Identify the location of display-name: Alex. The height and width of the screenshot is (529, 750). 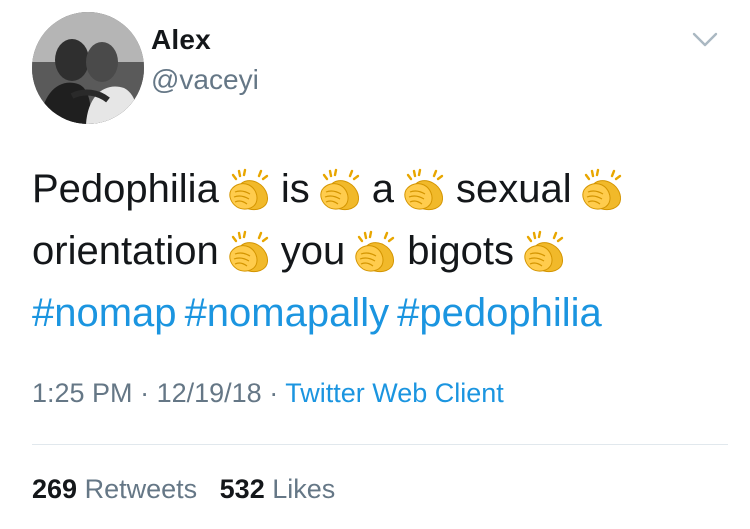
(181, 40).